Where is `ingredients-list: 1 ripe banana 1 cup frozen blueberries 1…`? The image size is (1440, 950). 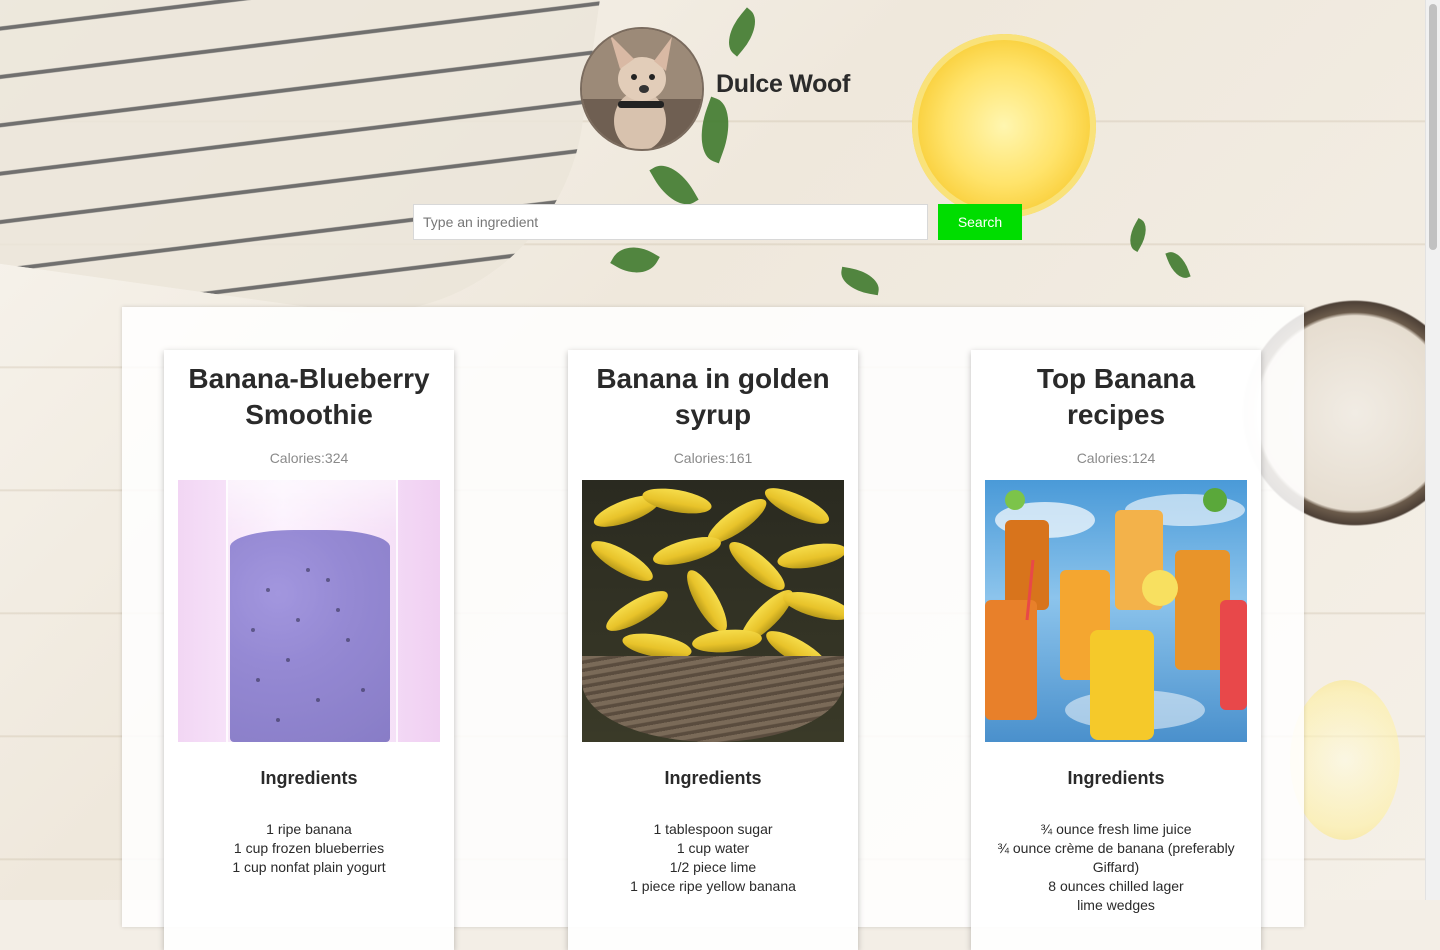 ingredients-list: 1 ripe banana 1 cup frozen blueberries 1… is located at coordinates (309, 848).